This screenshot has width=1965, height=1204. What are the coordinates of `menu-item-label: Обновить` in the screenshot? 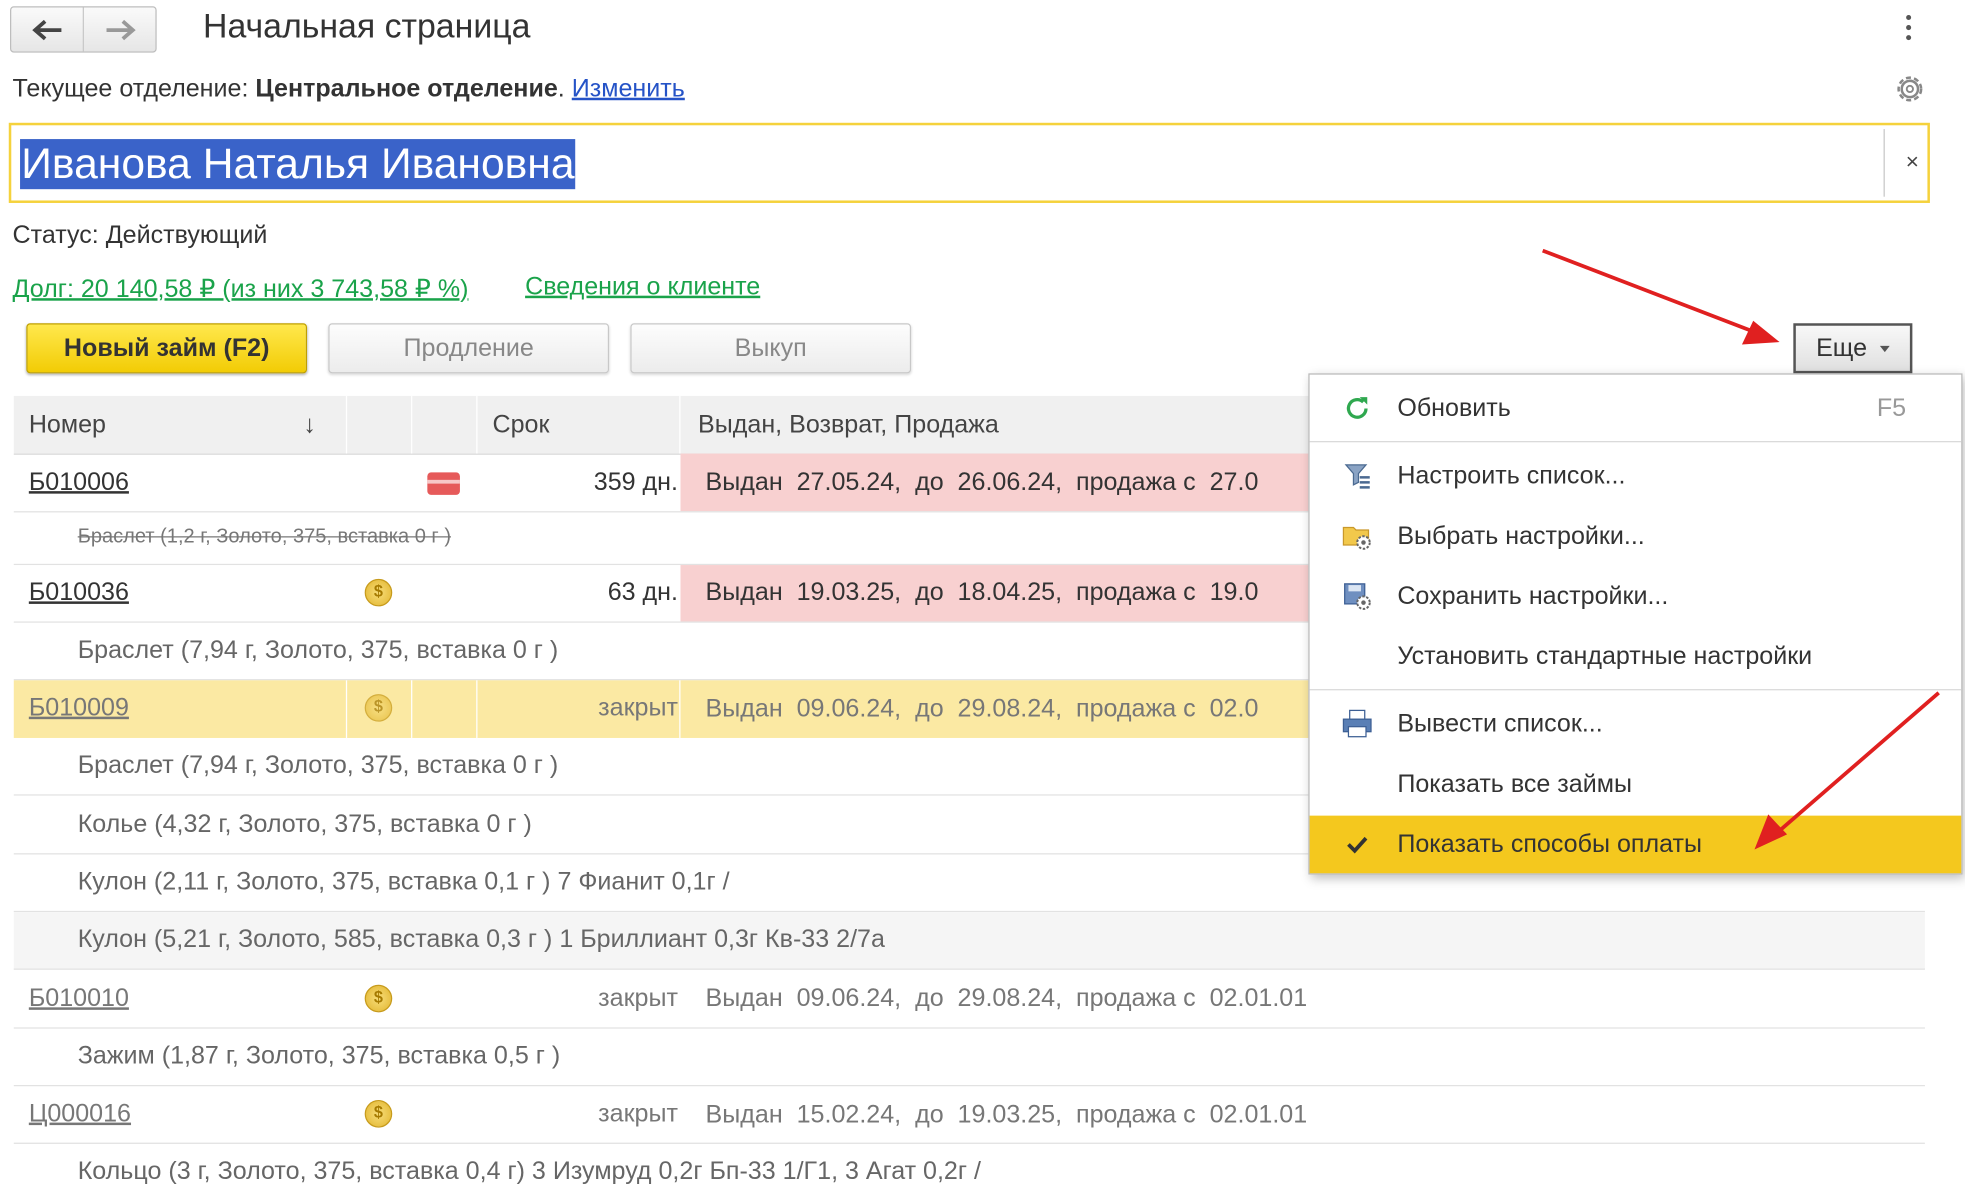 It's located at (1454, 408).